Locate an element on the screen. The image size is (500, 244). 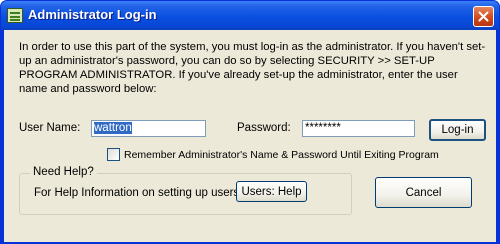
username-label: User Name: is located at coordinates (50, 128).